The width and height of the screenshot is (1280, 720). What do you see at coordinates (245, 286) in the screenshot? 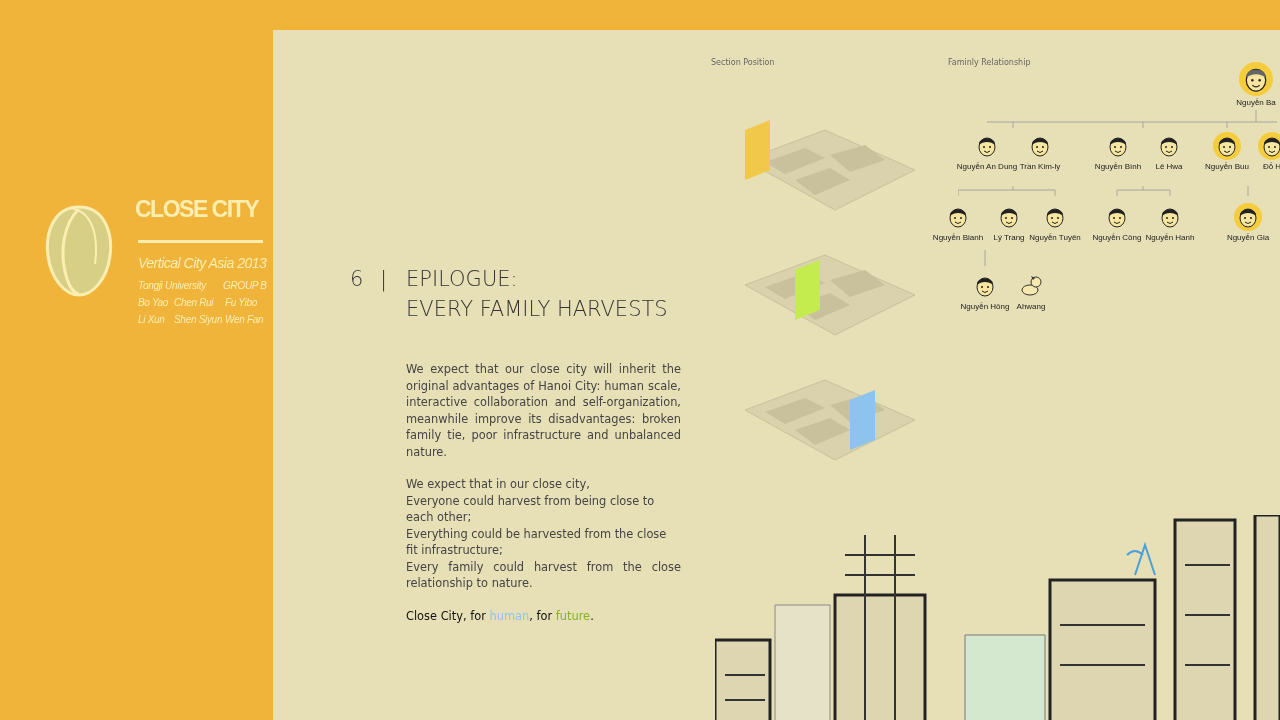
I see `credit-name: GROUP B` at bounding box center [245, 286].